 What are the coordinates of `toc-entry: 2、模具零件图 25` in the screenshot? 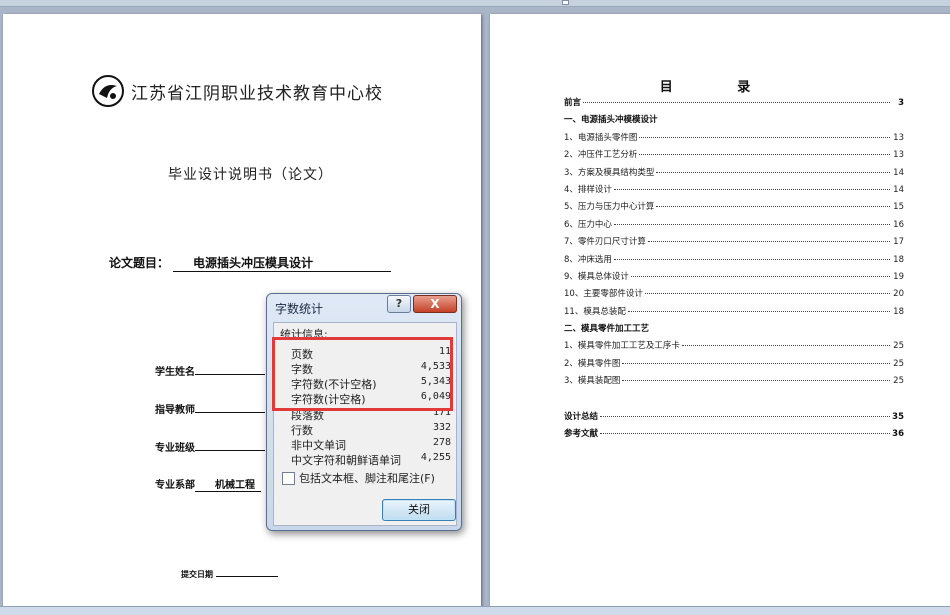 It's located at (734, 365).